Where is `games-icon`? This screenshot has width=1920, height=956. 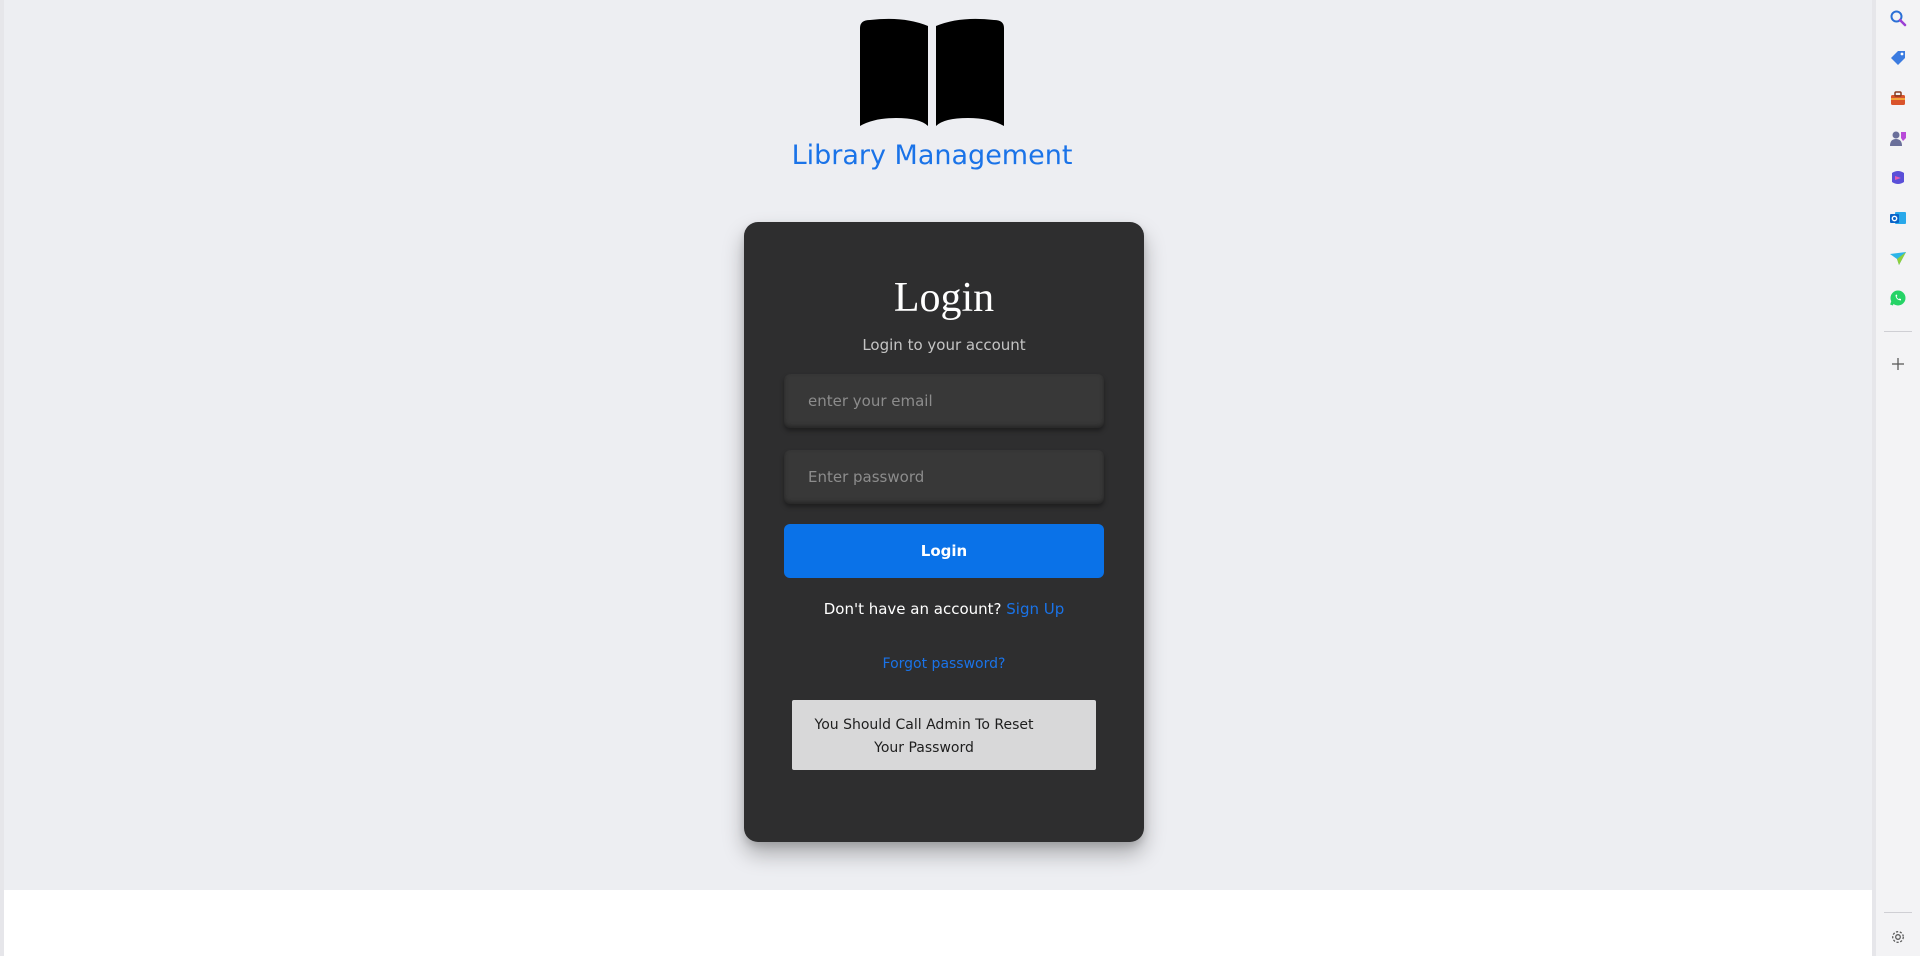
games-icon is located at coordinates (1898, 138).